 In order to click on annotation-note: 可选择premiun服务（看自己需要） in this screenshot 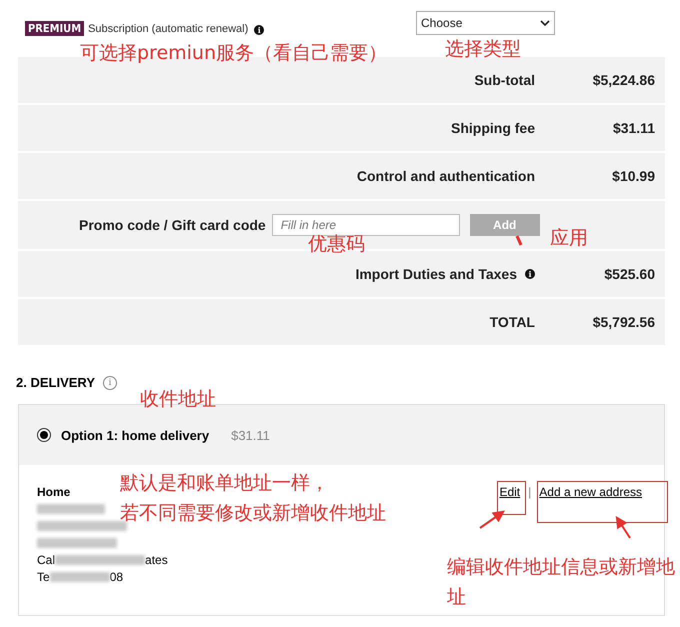, I will do `click(234, 53)`.